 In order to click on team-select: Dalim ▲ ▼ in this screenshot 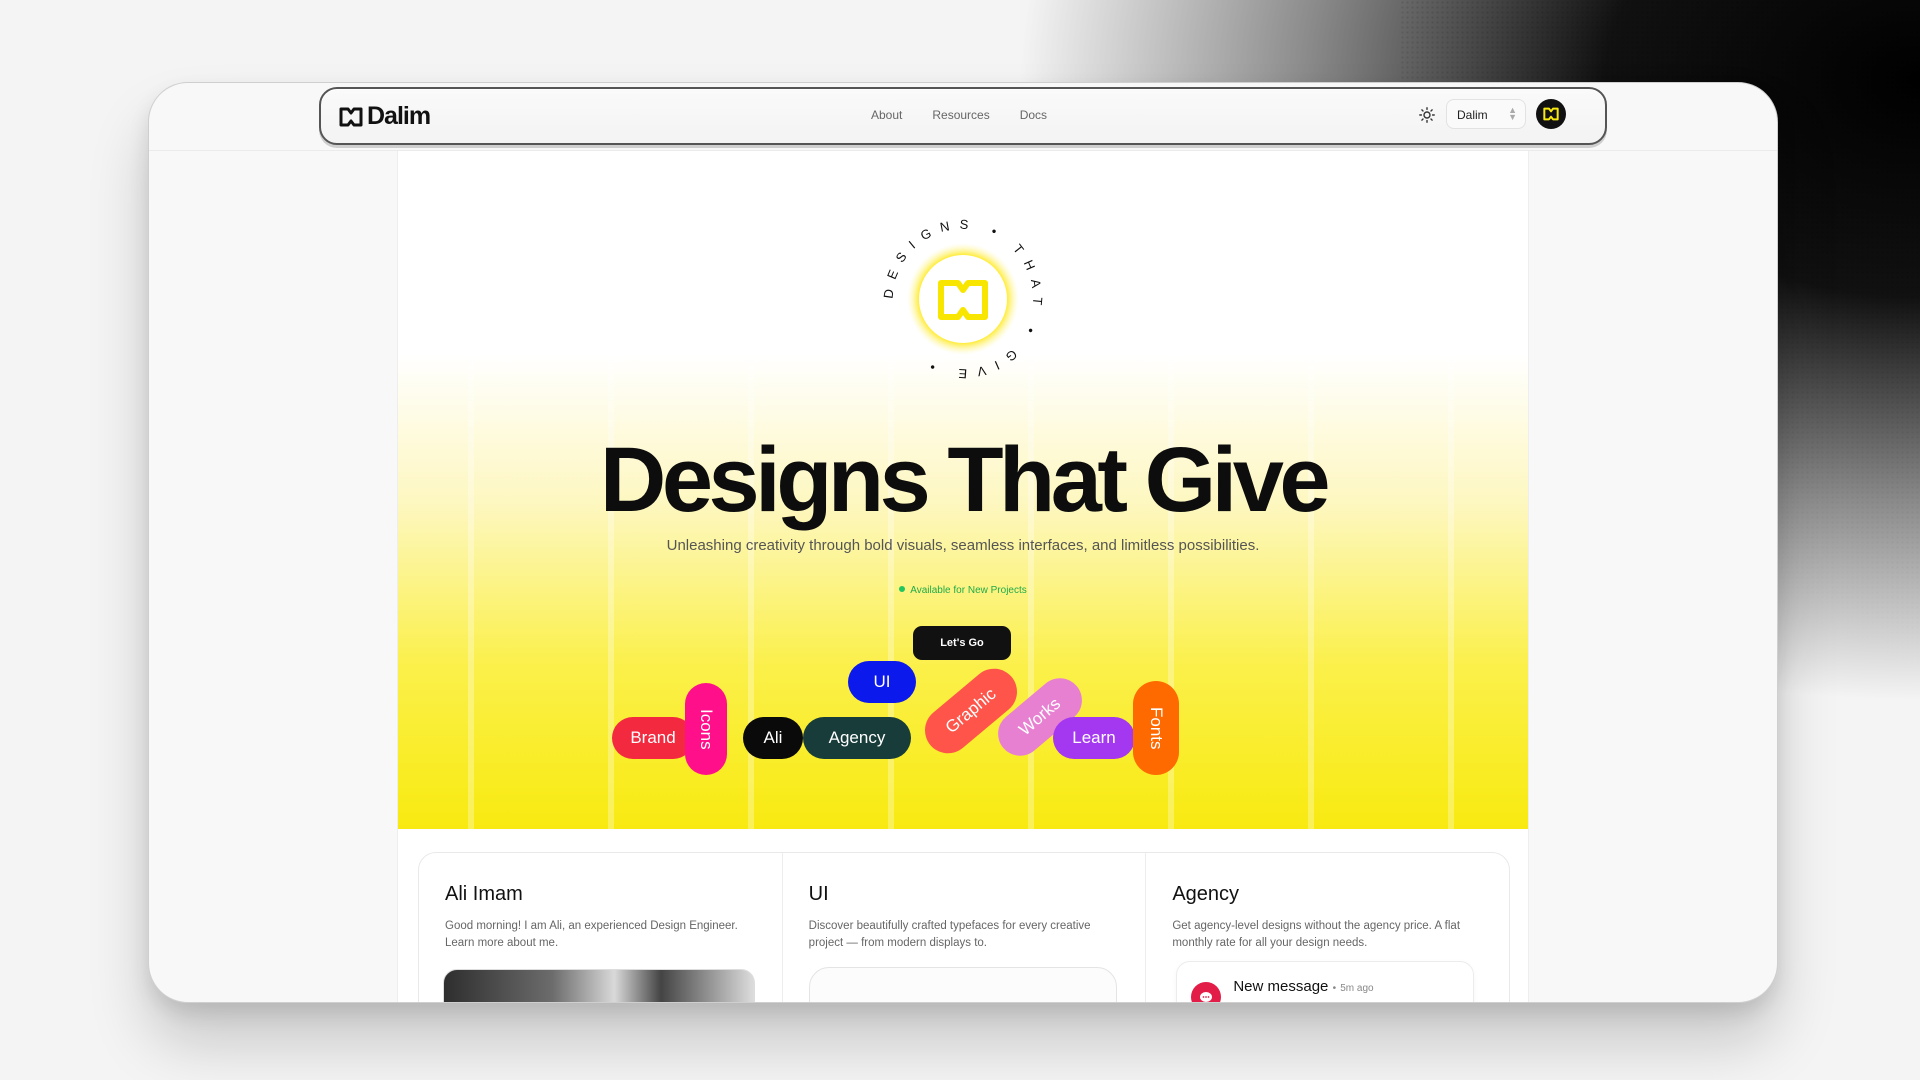, I will do `click(1486, 114)`.